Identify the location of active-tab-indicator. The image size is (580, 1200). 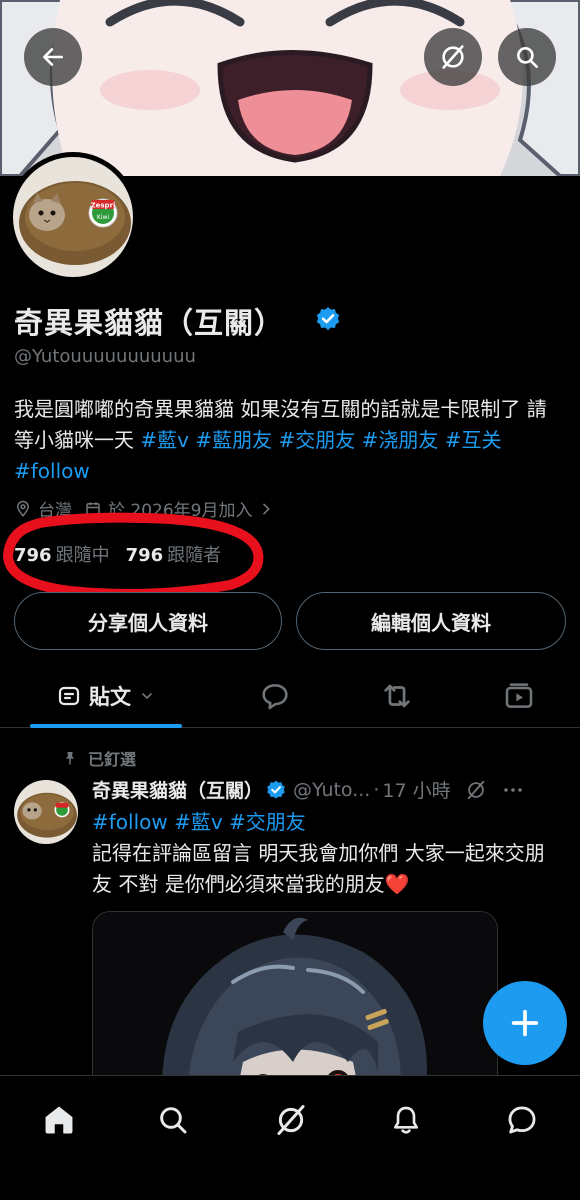
(106, 726).